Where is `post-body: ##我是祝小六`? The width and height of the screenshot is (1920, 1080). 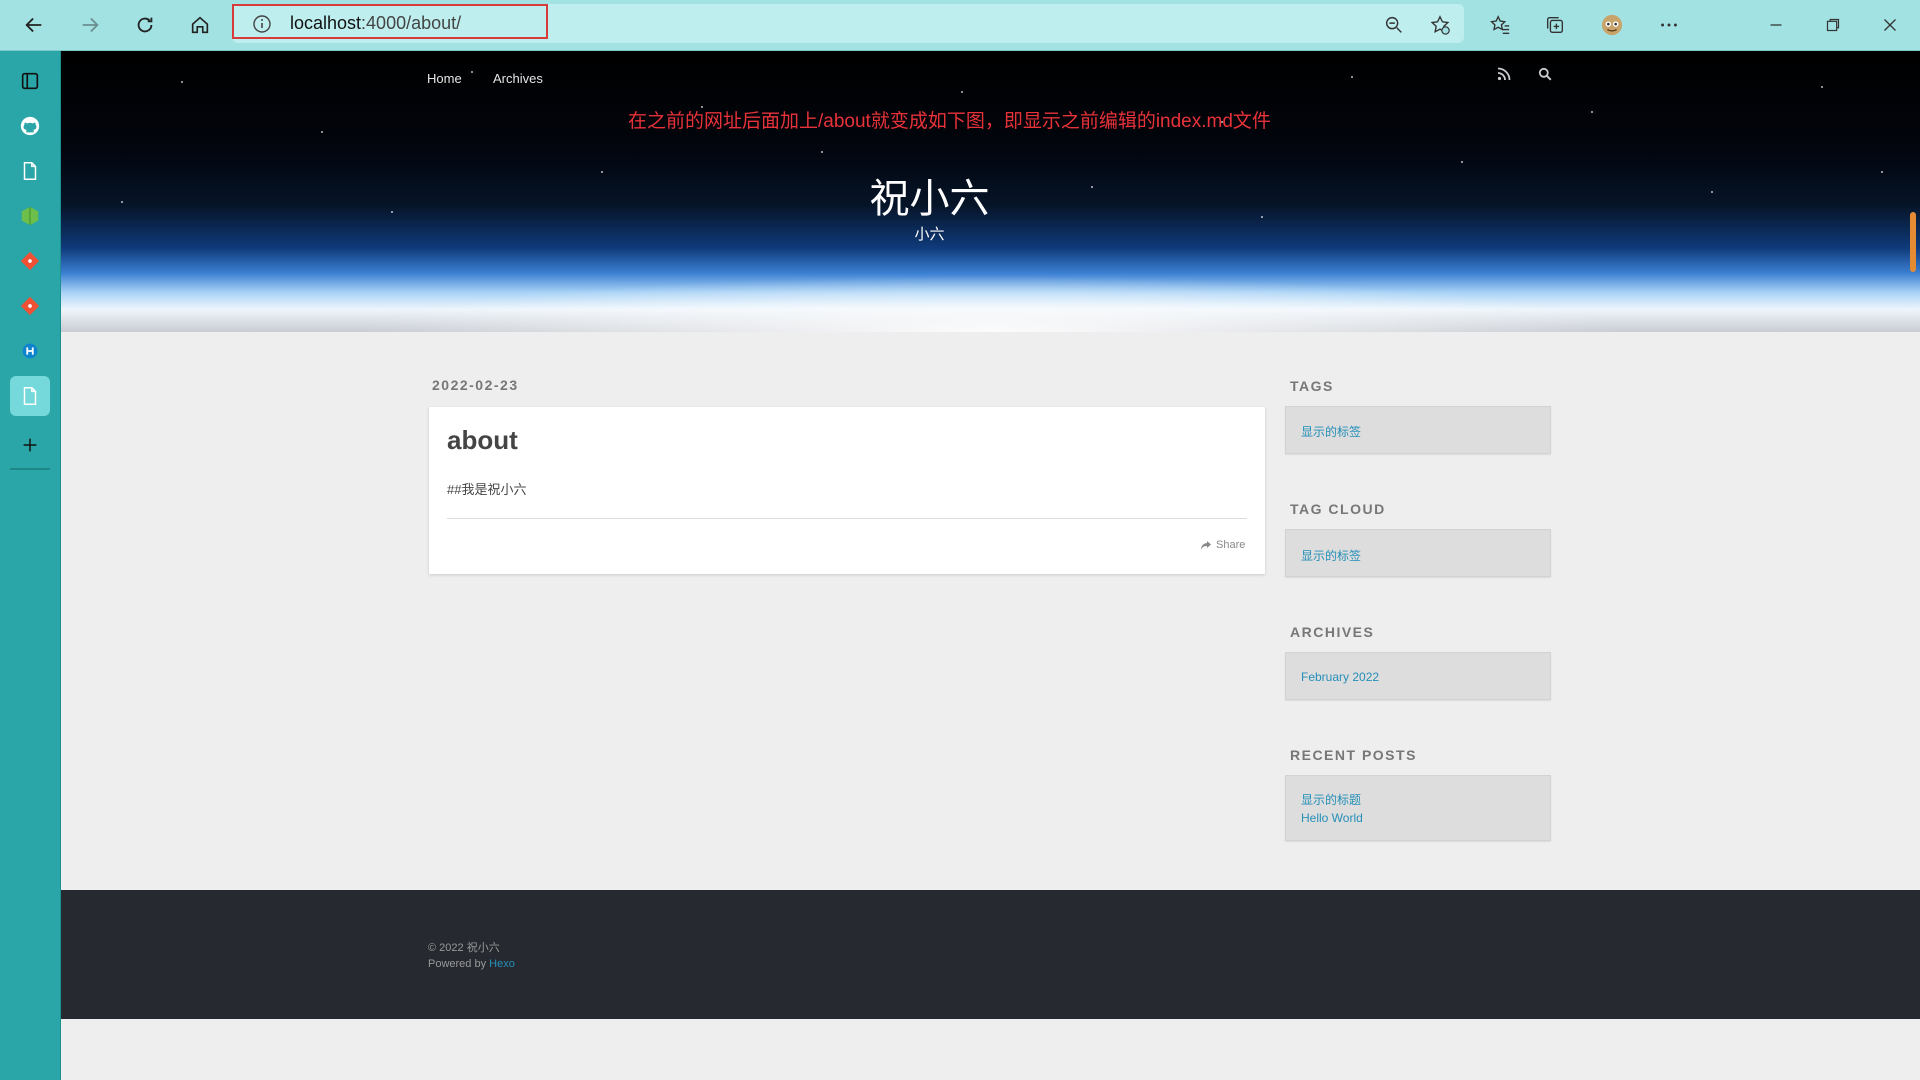 post-body: ##我是祝小六 is located at coordinates (487, 489).